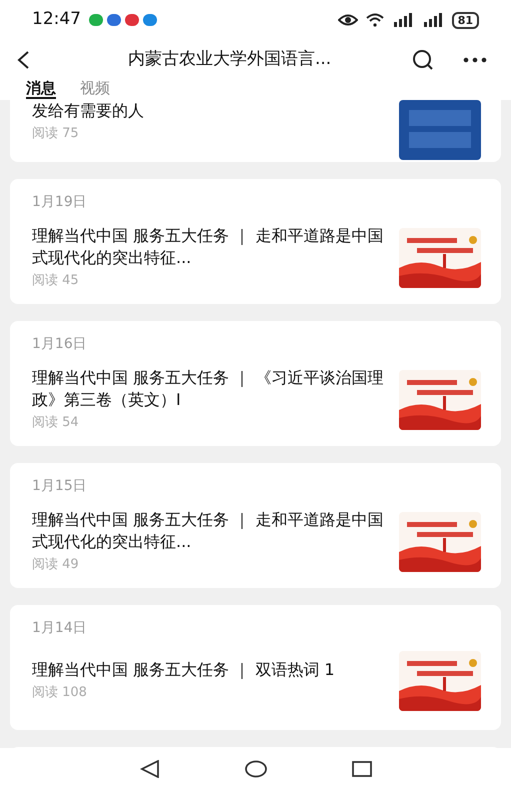 The width and height of the screenshot is (511, 790). Describe the element at coordinates (60, 628) in the screenshot. I see `article-date: 1月14日` at that location.